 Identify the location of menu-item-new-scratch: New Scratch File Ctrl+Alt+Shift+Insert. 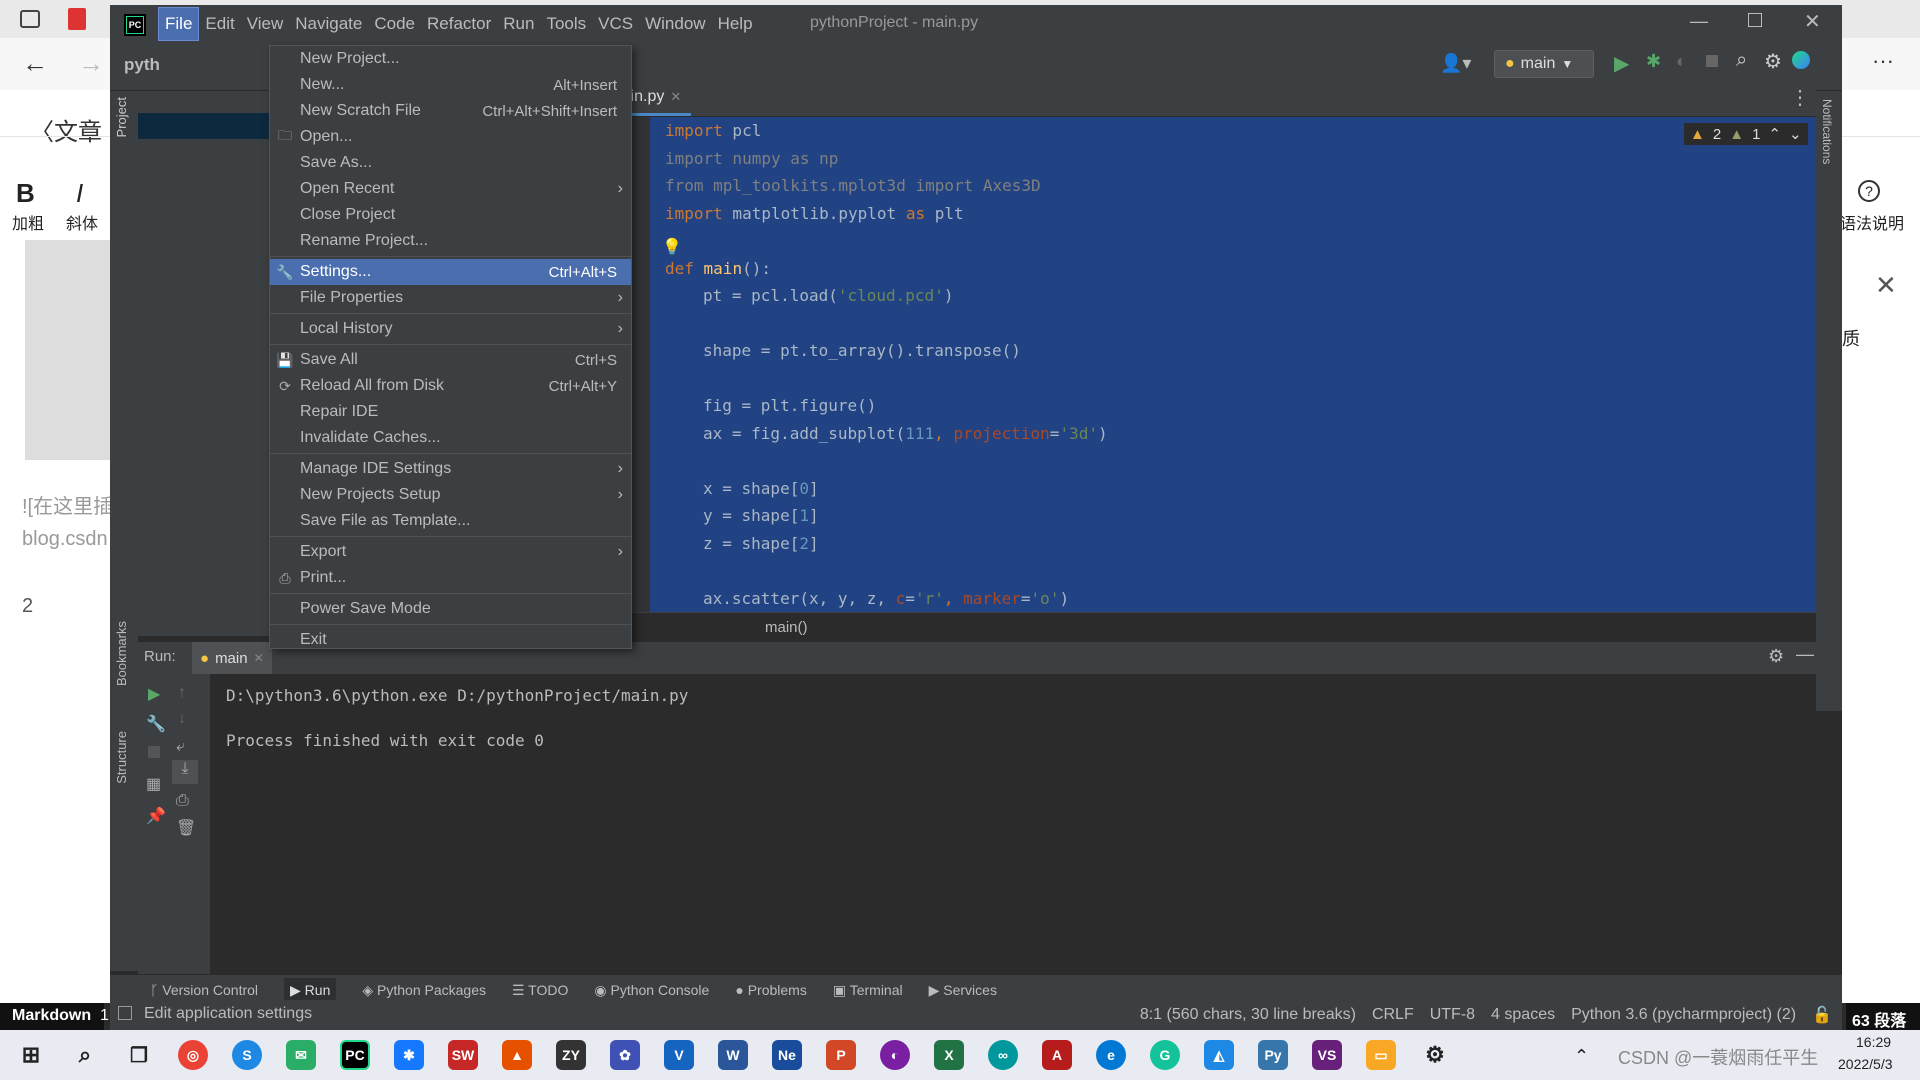
(450, 111).